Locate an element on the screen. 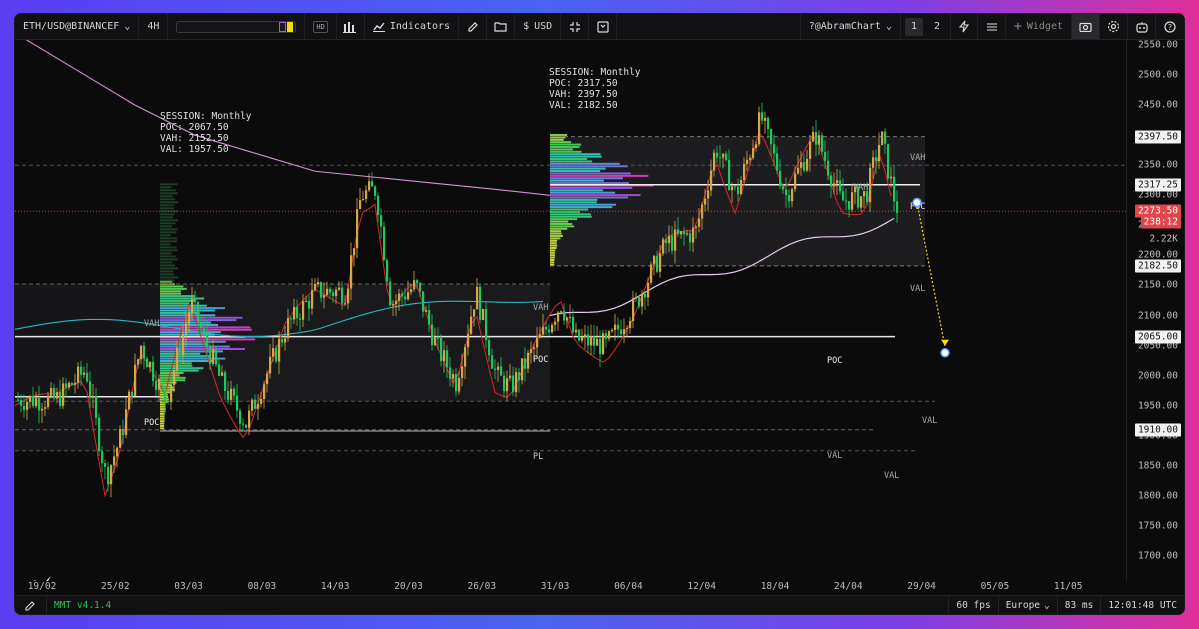  indicators-icon is located at coordinates (378, 27).